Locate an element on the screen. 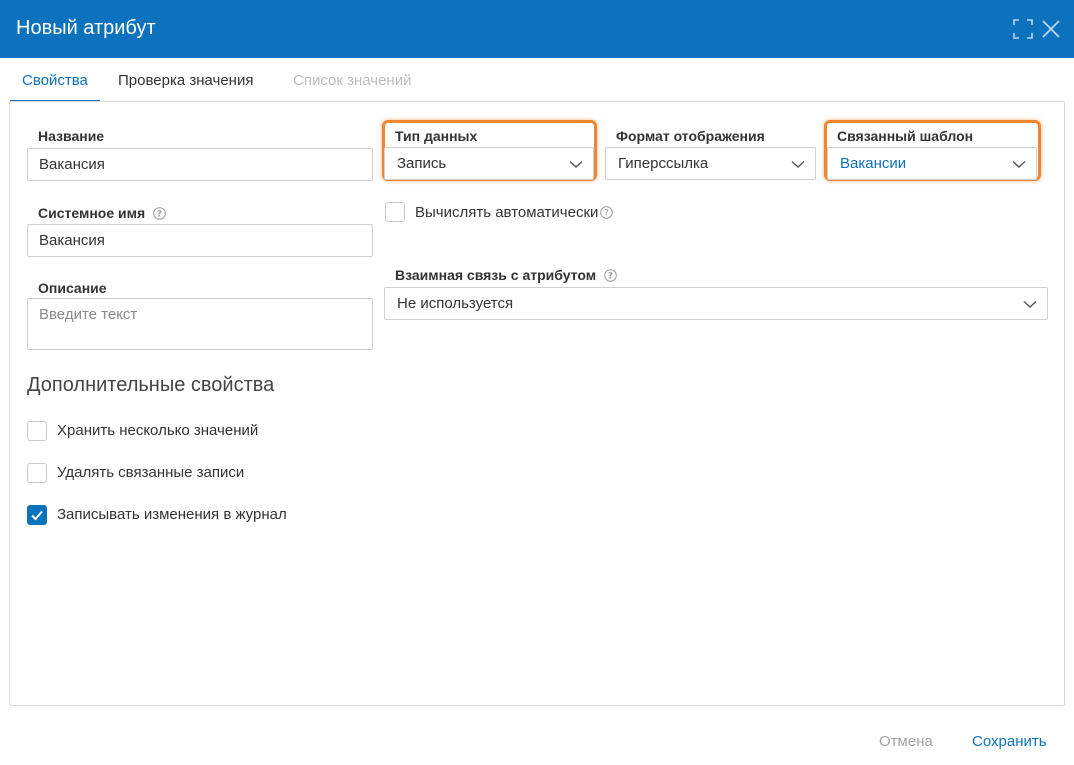  dialog-title: Новый атрибут is located at coordinates (86, 28).